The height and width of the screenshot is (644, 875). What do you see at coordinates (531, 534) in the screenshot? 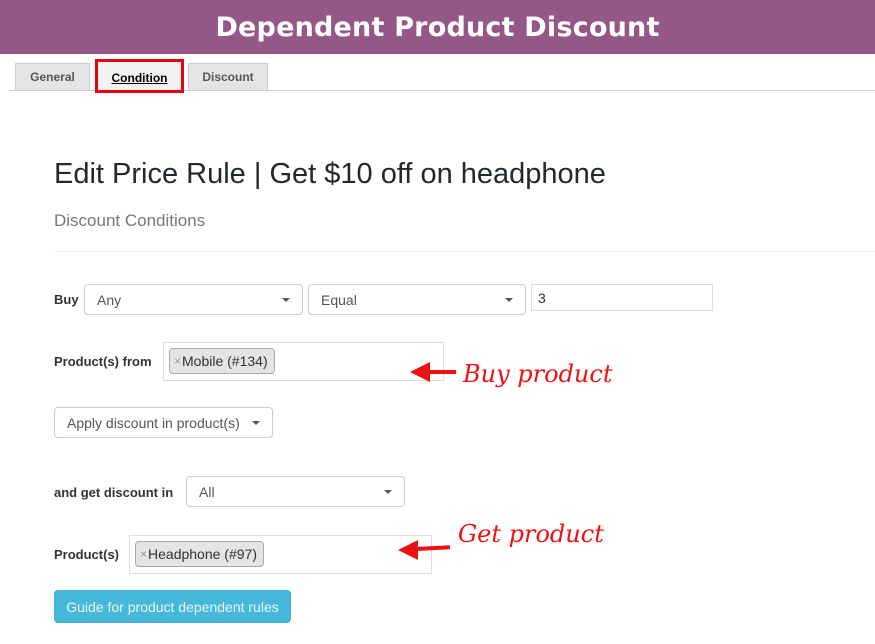
I see `get-product-annotation: Get product` at bounding box center [531, 534].